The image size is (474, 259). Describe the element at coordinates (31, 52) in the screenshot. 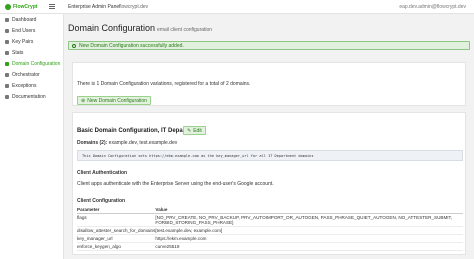

I see `sidebar-item-stats: Stats` at that location.